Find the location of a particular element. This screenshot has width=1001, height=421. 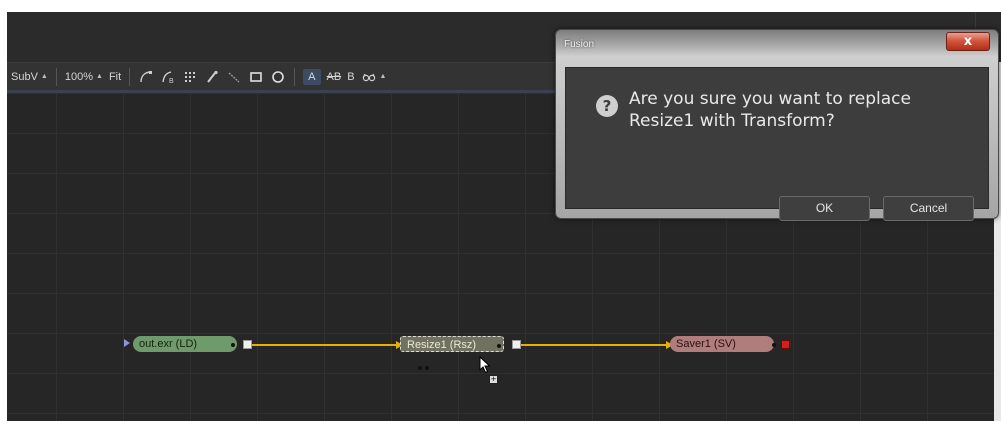

text-b-label: B is located at coordinates (351, 76).